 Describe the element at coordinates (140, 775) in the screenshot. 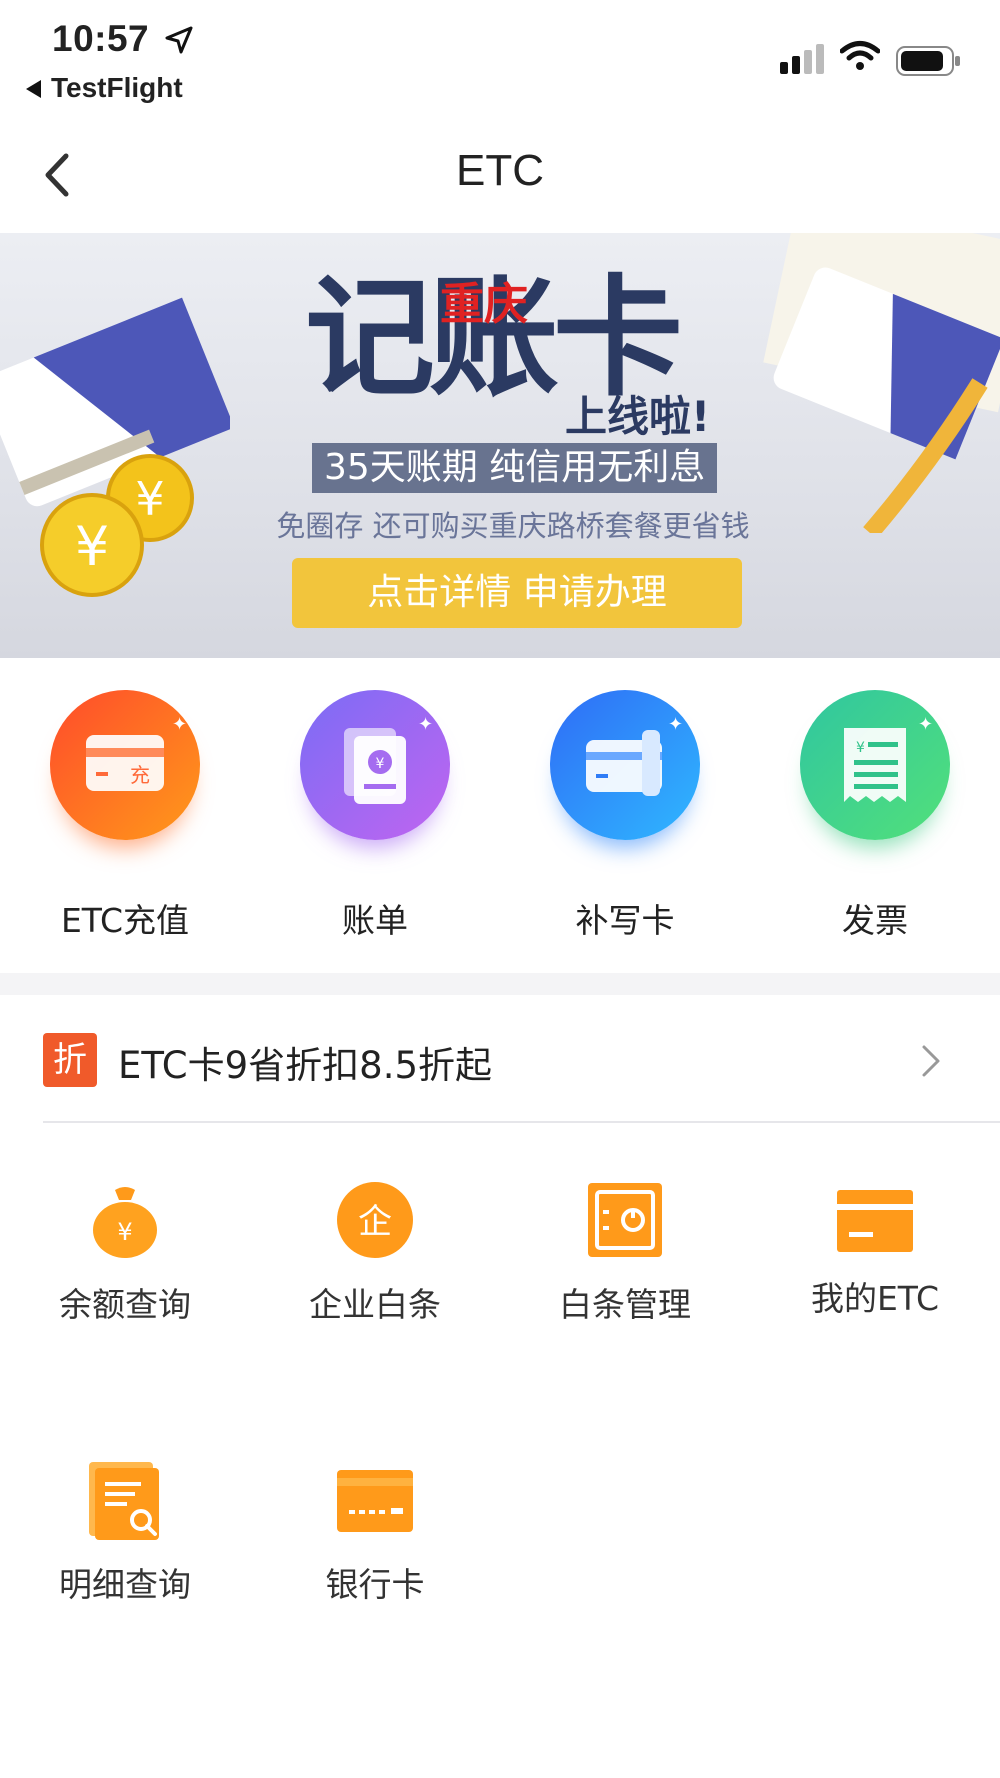

I see `svg-text: 充` at that location.